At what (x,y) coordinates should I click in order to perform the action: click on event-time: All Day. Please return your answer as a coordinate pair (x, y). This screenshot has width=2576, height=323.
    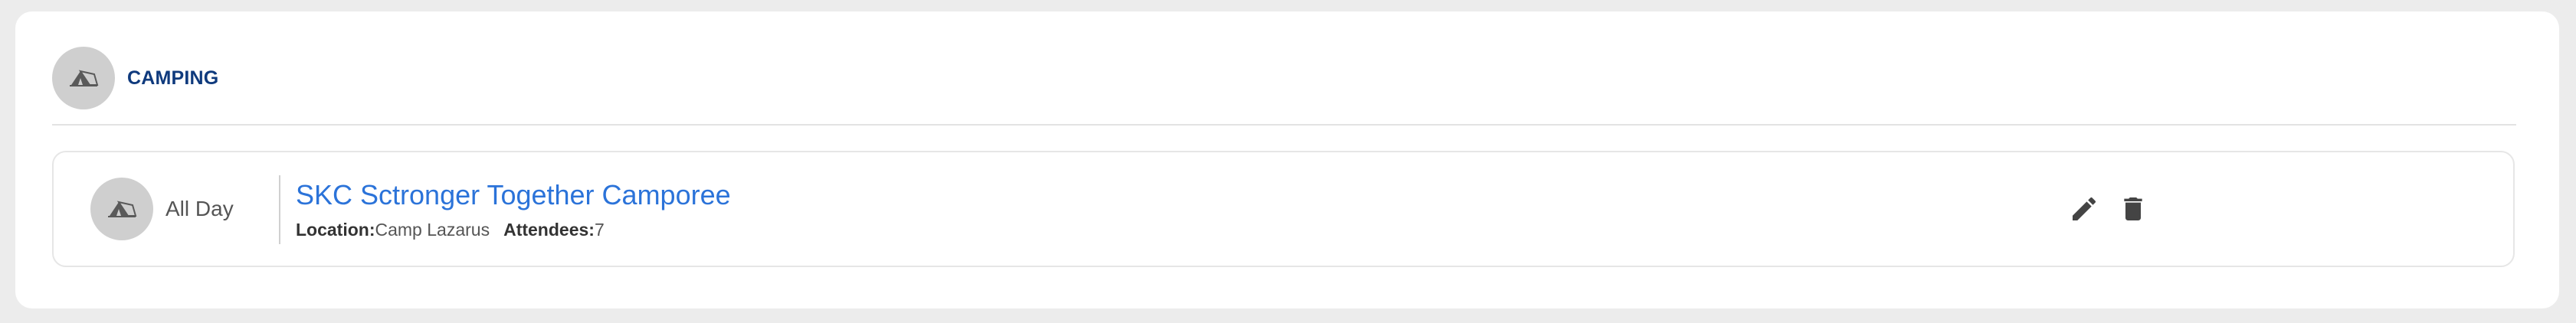
    Looking at the image, I should click on (200, 208).